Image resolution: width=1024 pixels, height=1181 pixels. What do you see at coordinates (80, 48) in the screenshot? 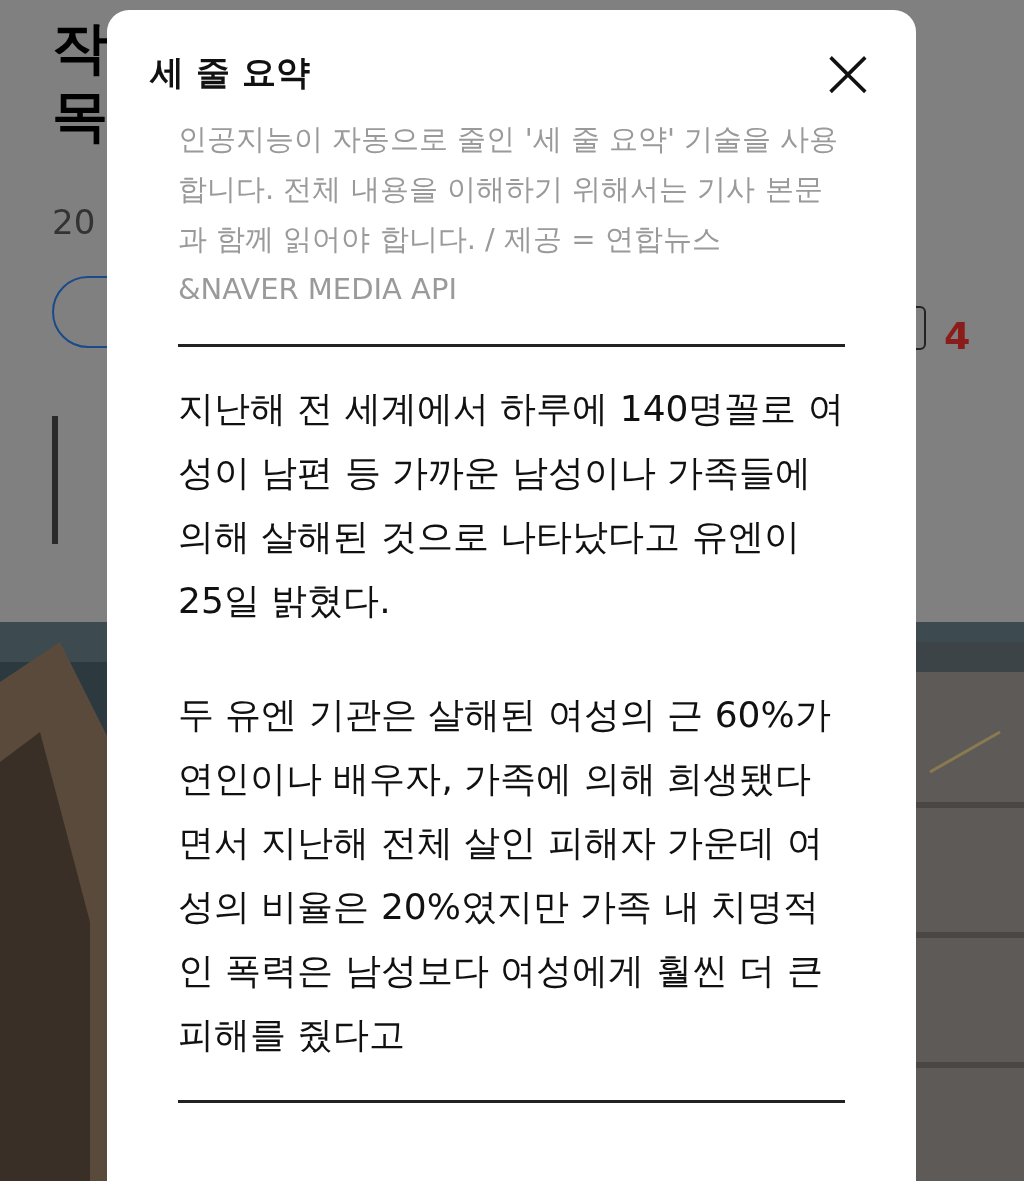
I see `article-title: 작` at bounding box center [80, 48].